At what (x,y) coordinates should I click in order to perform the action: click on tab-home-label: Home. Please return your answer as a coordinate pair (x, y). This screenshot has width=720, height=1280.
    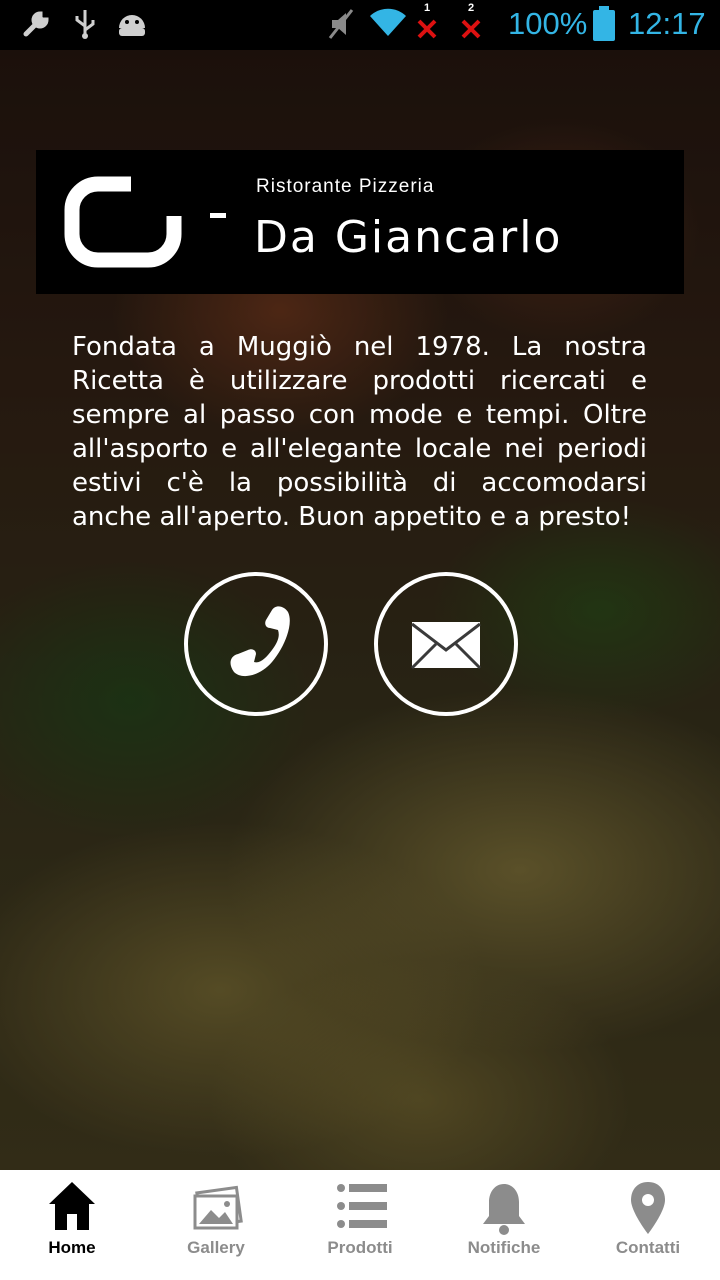
    Looking at the image, I should click on (72, 1247).